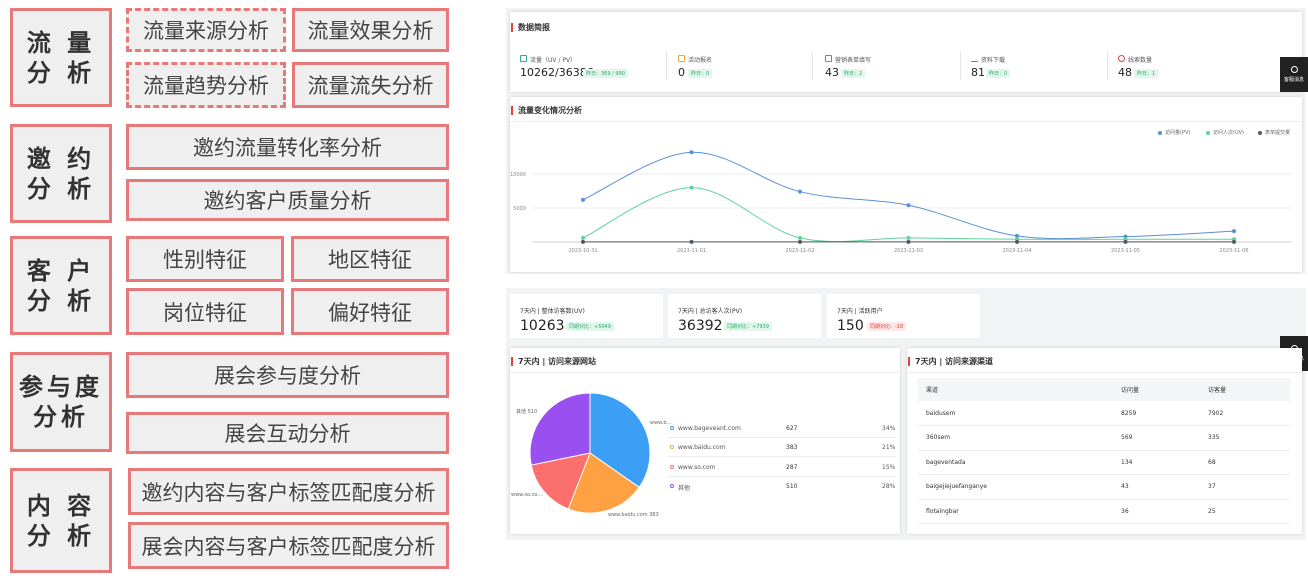  Describe the element at coordinates (1294, 74) in the screenshot. I see `customer-service-button: 客服消息` at that location.